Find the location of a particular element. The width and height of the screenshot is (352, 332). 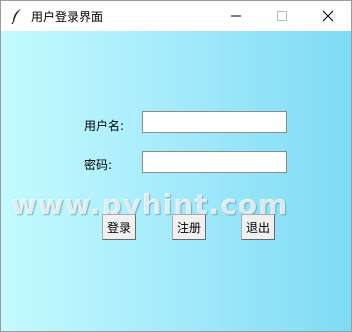

register-button: 注册 is located at coordinates (189, 227).